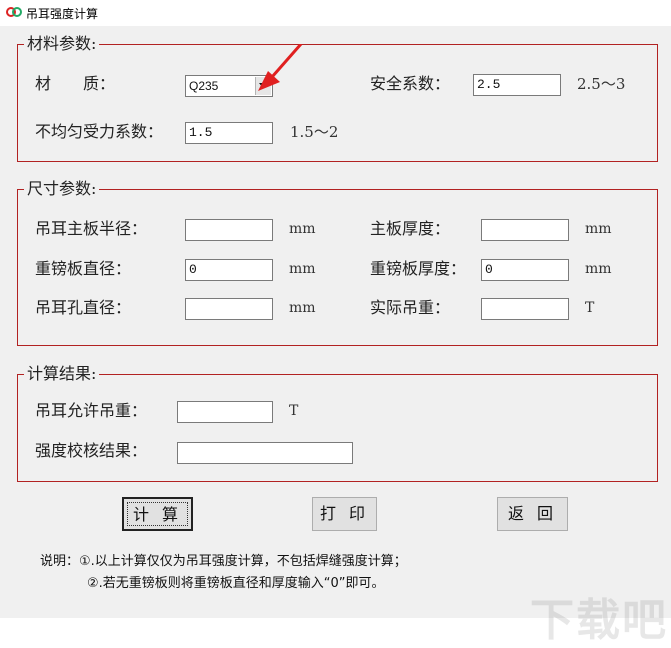  I want to click on size-params-legend: 尺寸参数:, so click(62, 189).